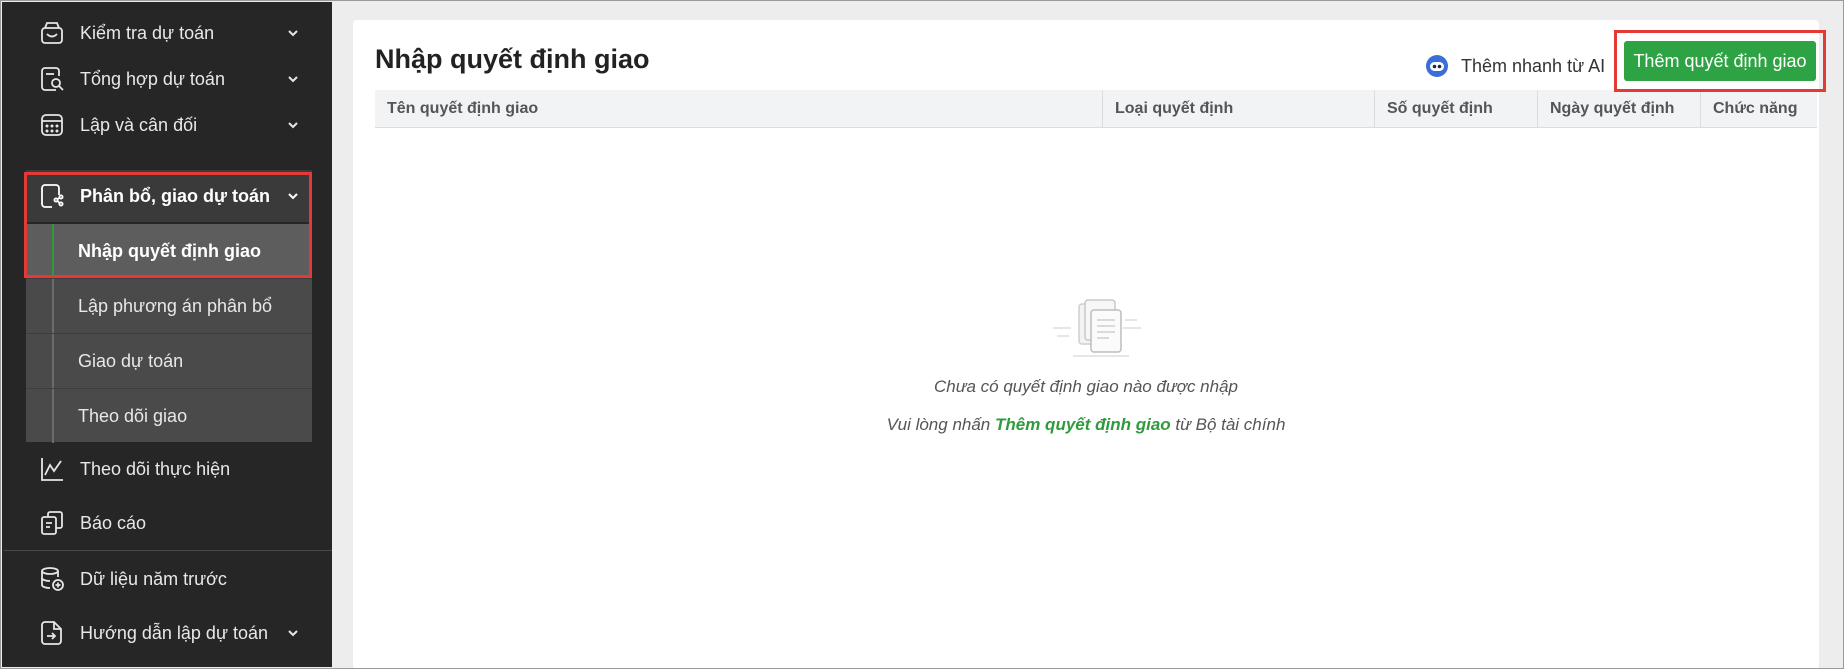 This screenshot has height=669, width=1844. What do you see at coordinates (1086, 386) in the screenshot?
I see `empty-state-message: Chưa có quyết định giao nào được nhập` at bounding box center [1086, 386].